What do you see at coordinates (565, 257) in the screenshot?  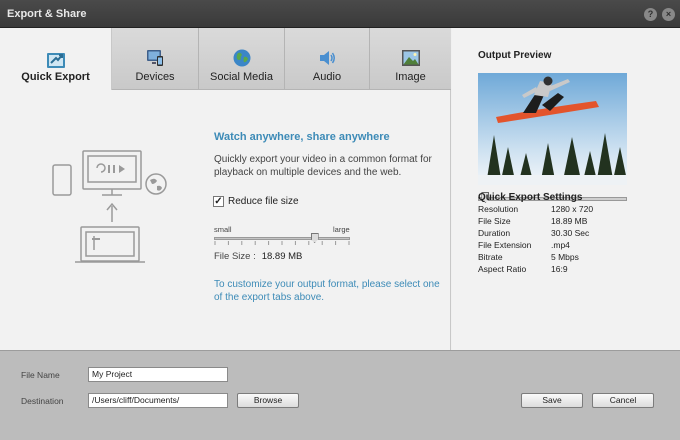 I see `settings-value: 5 Mbps` at bounding box center [565, 257].